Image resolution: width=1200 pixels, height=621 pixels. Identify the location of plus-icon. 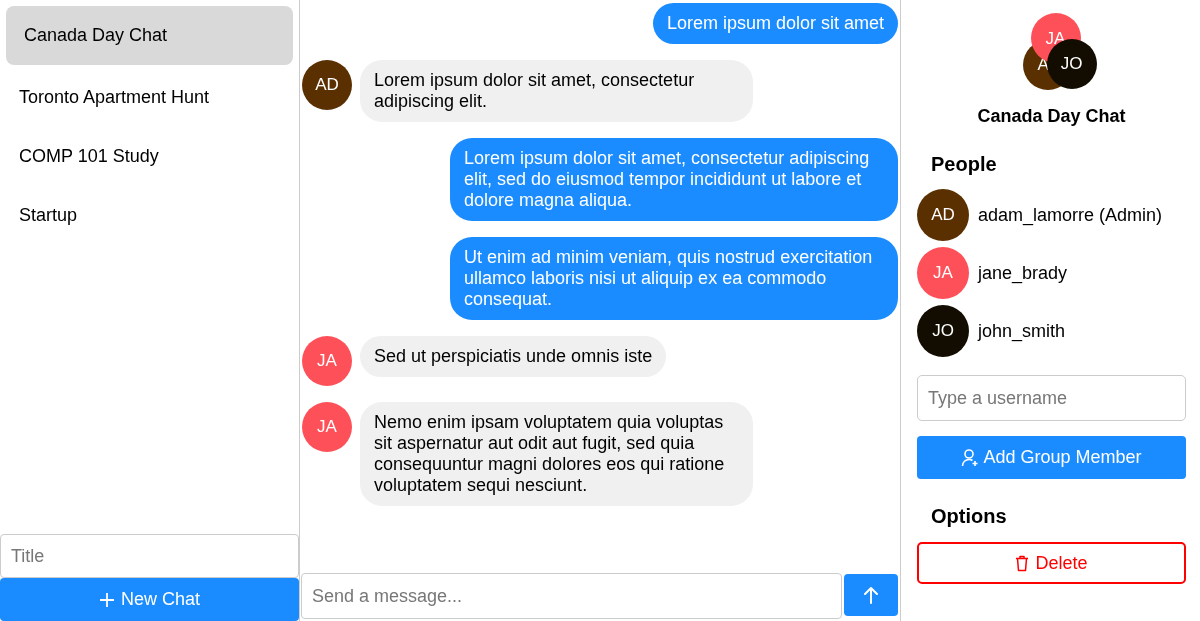
(107, 599).